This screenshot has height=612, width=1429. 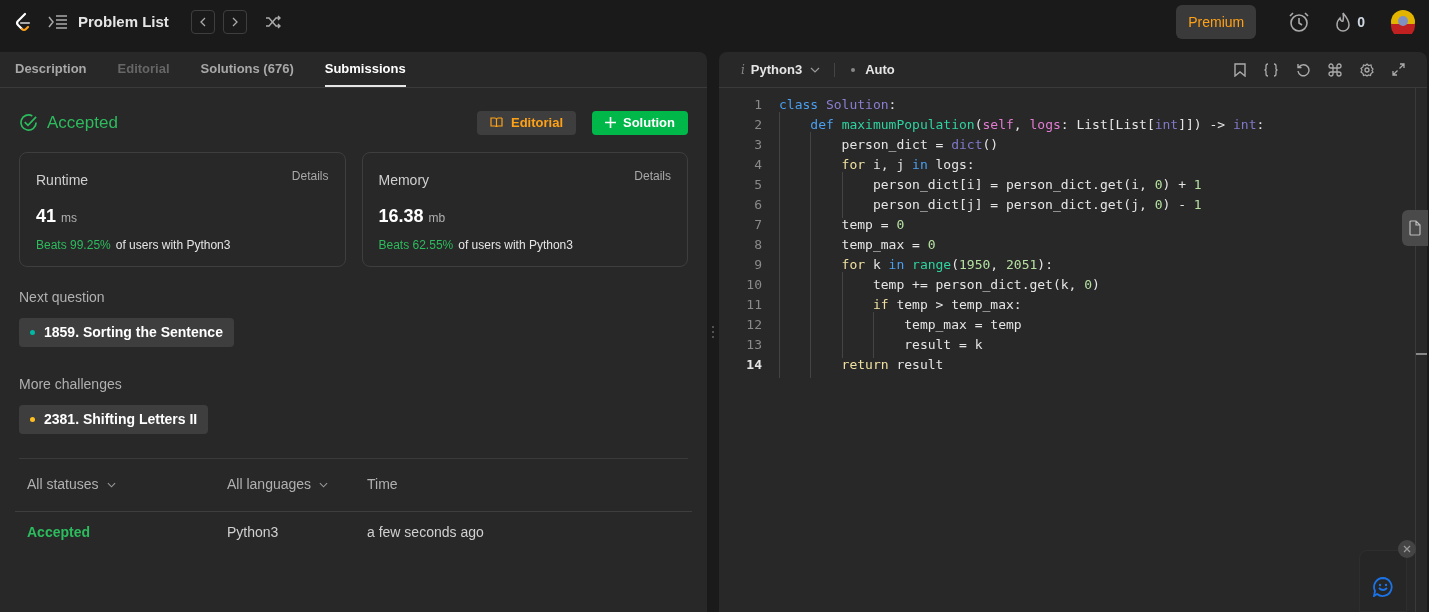 I want to click on feedback-widget, so click(x=1383, y=581).